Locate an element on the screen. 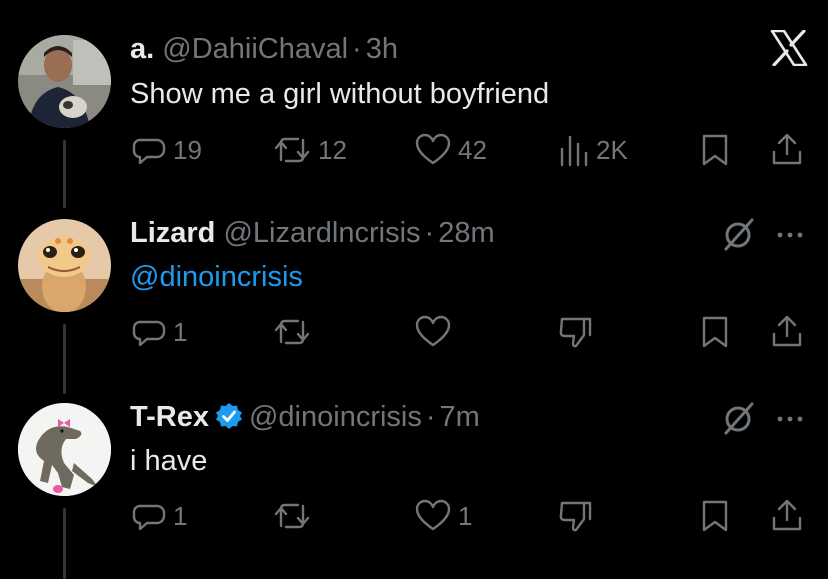 This screenshot has height=579, width=828. tweet-header: Lizard @Lizardlncrisis · 28m is located at coordinates (312, 233).